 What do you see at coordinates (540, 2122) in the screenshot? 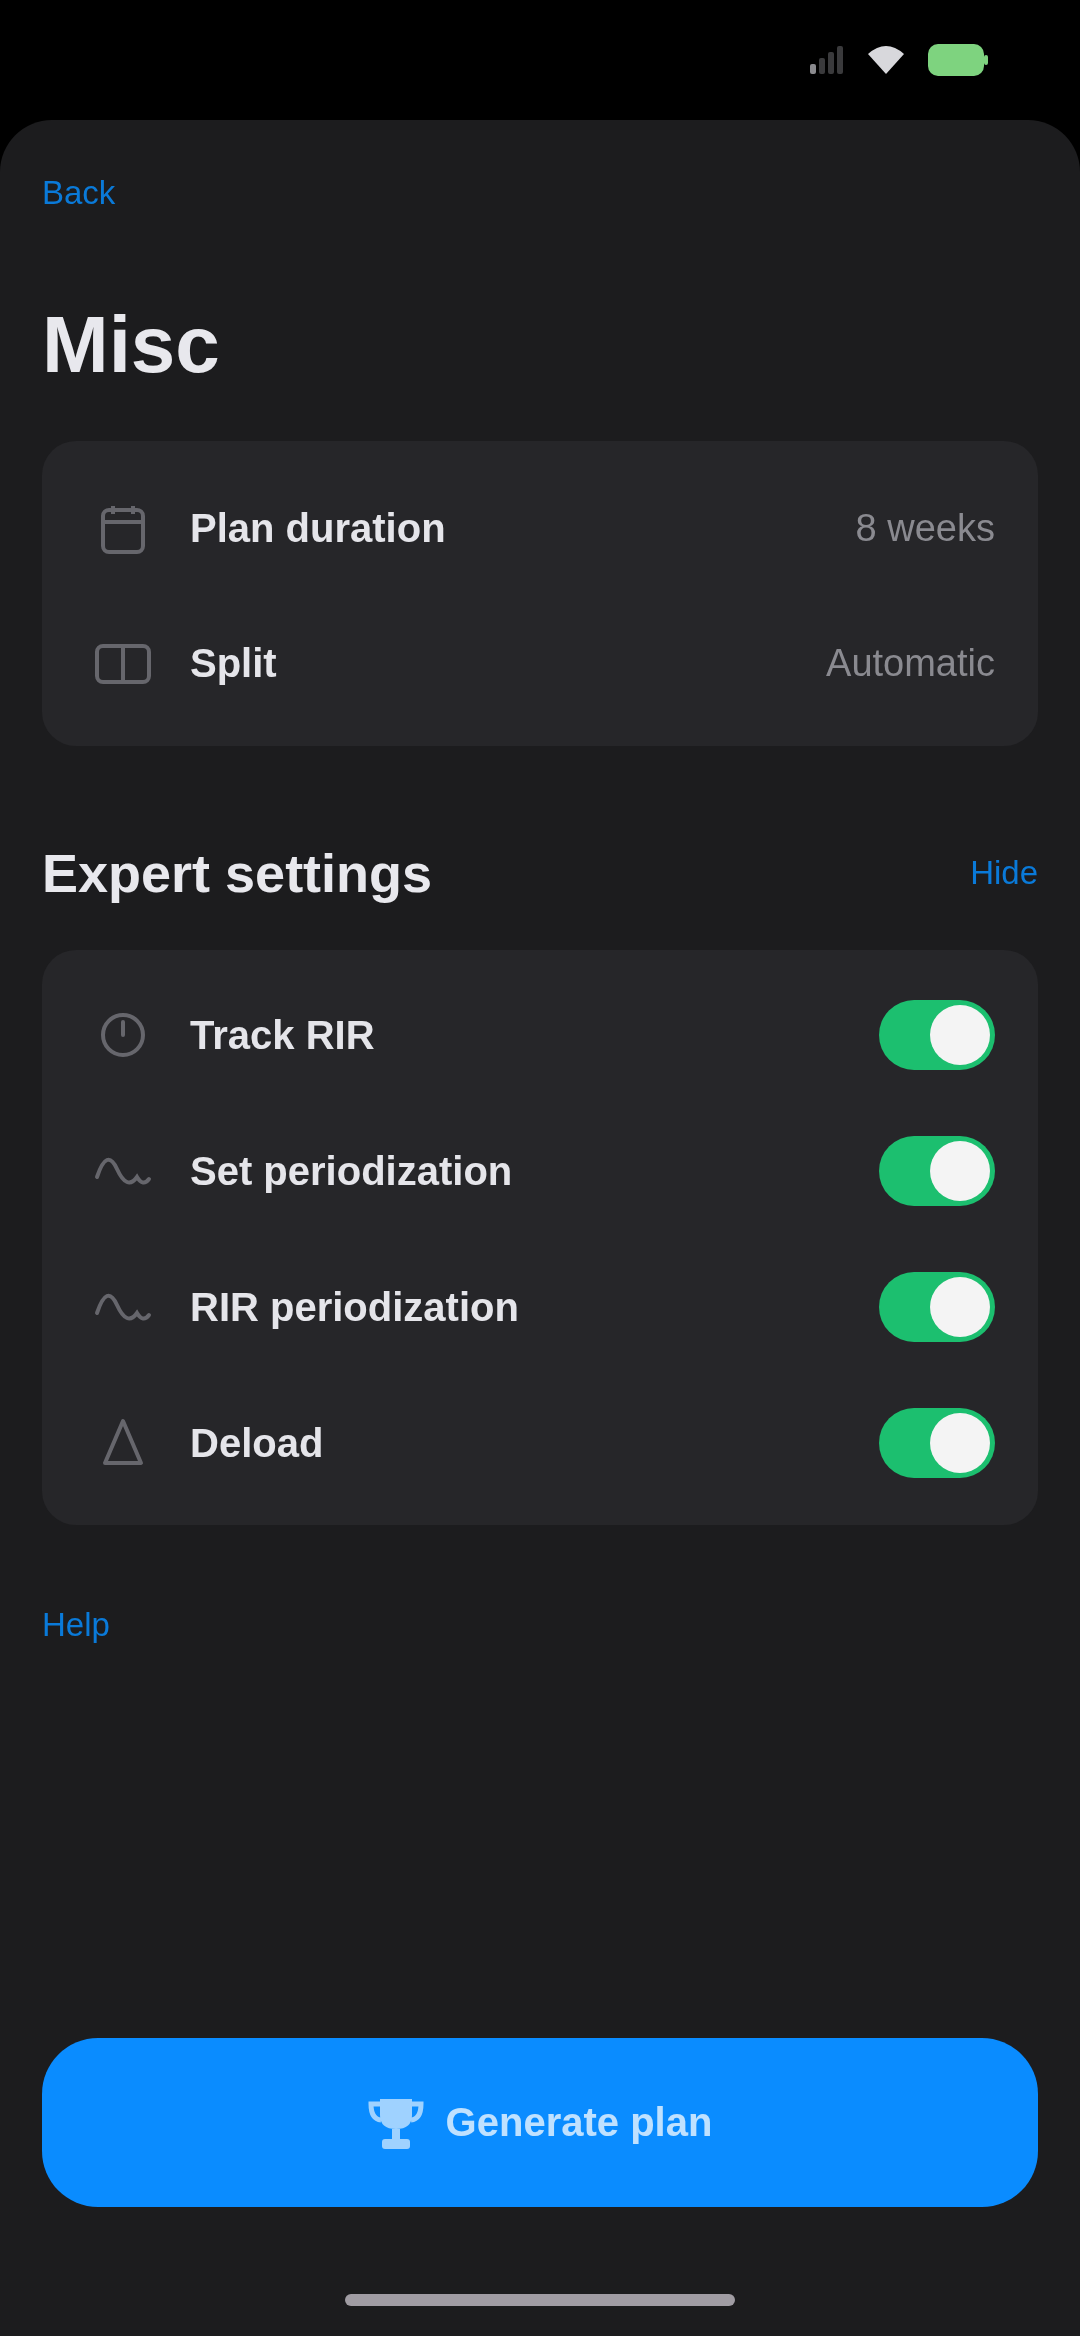
I see `generate-plan-button: Generate plan` at bounding box center [540, 2122].